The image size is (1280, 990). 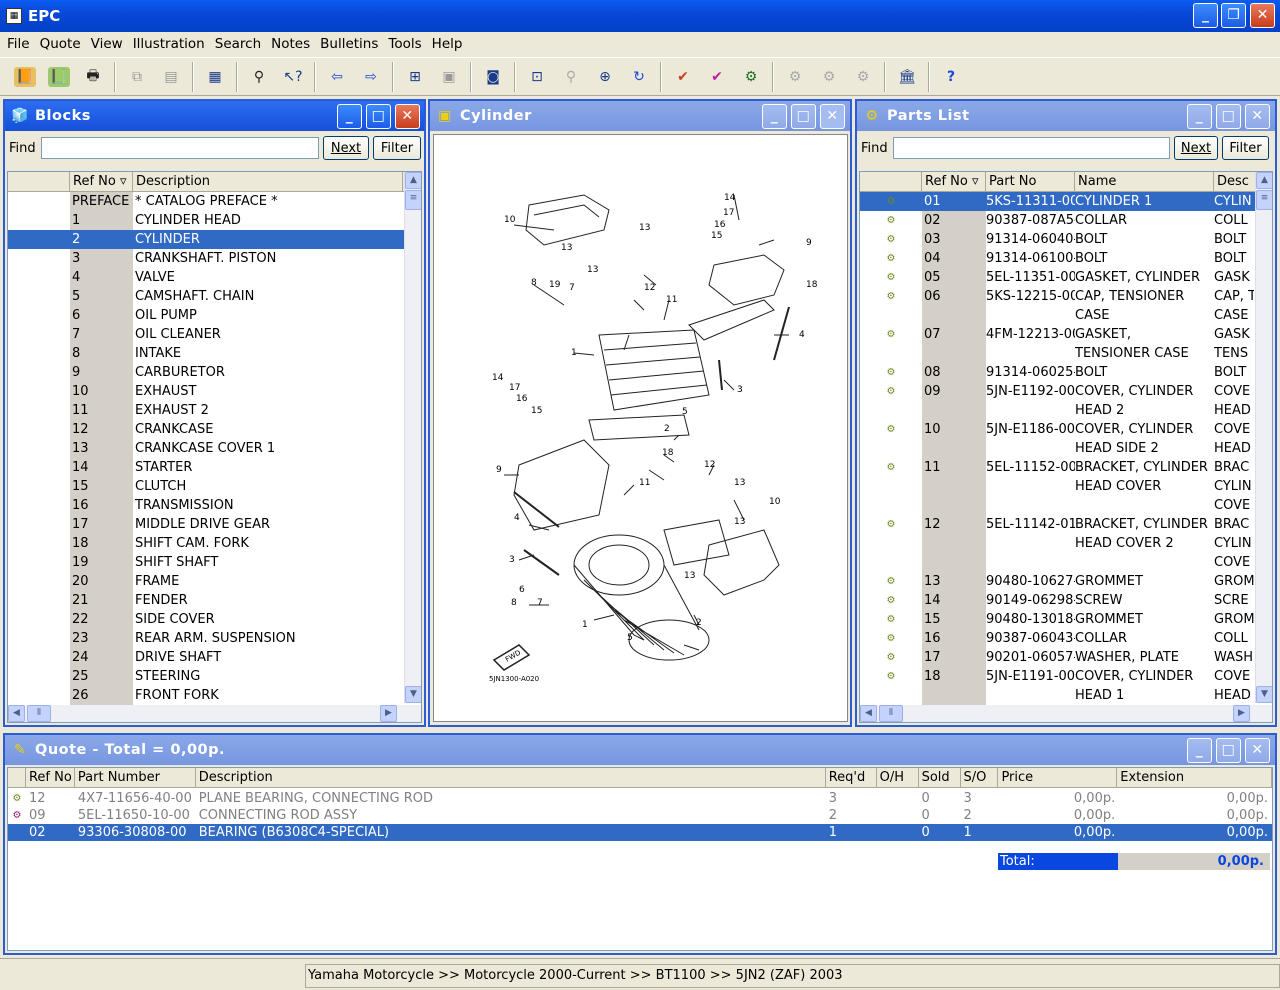 What do you see at coordinates (214, 467) in the screenshot?
I see `blocks-row: 14 STARTER` at bounding box center [214, 467].